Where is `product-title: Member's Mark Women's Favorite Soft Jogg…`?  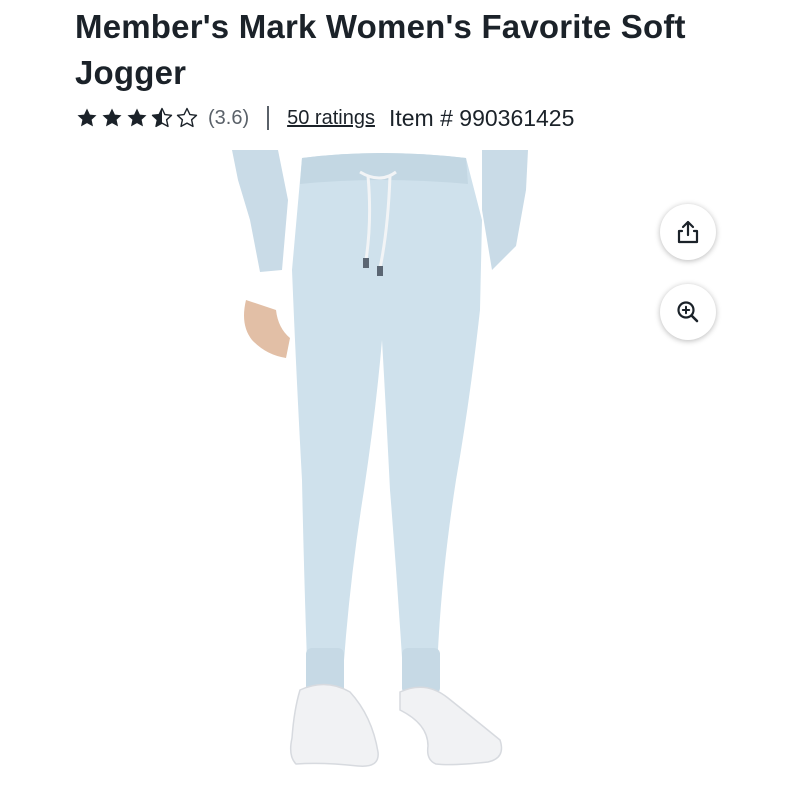
product-title: Member's Mark Women's Favorite Soft Jogg… is located at coordinates (380, 49).